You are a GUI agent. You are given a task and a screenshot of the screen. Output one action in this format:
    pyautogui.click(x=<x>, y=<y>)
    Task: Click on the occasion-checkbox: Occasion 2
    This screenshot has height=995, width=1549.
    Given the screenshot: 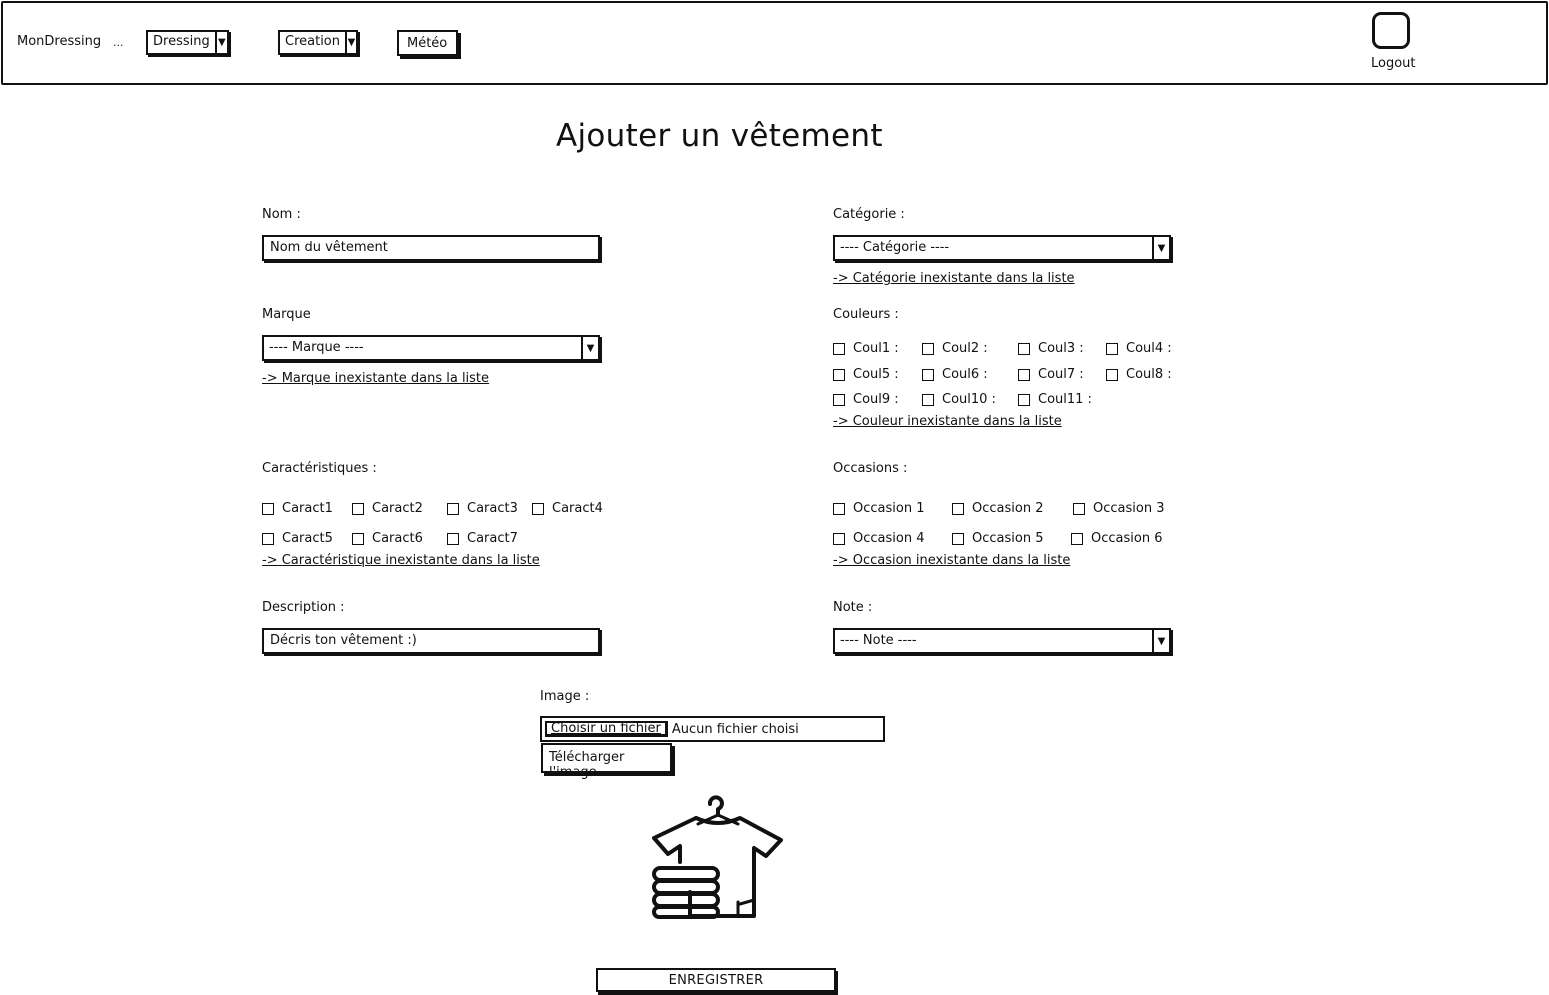 What is the action you would take?
    pyautogui.click(x=997, y=508)
    